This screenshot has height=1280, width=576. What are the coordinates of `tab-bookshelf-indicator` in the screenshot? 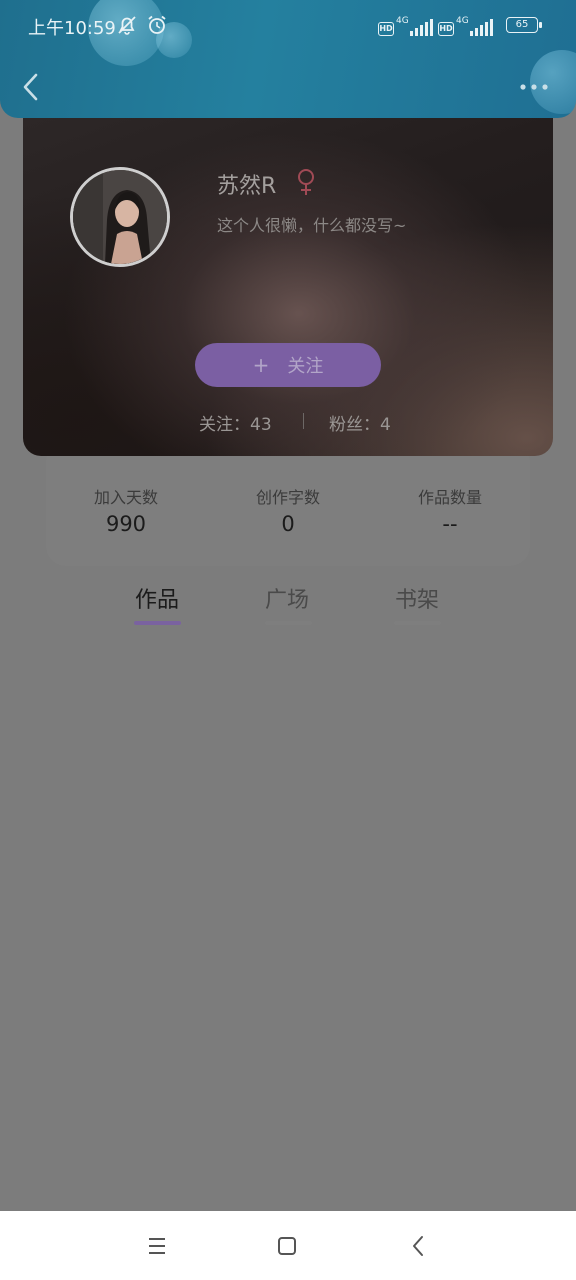 It's located at (417, 623).